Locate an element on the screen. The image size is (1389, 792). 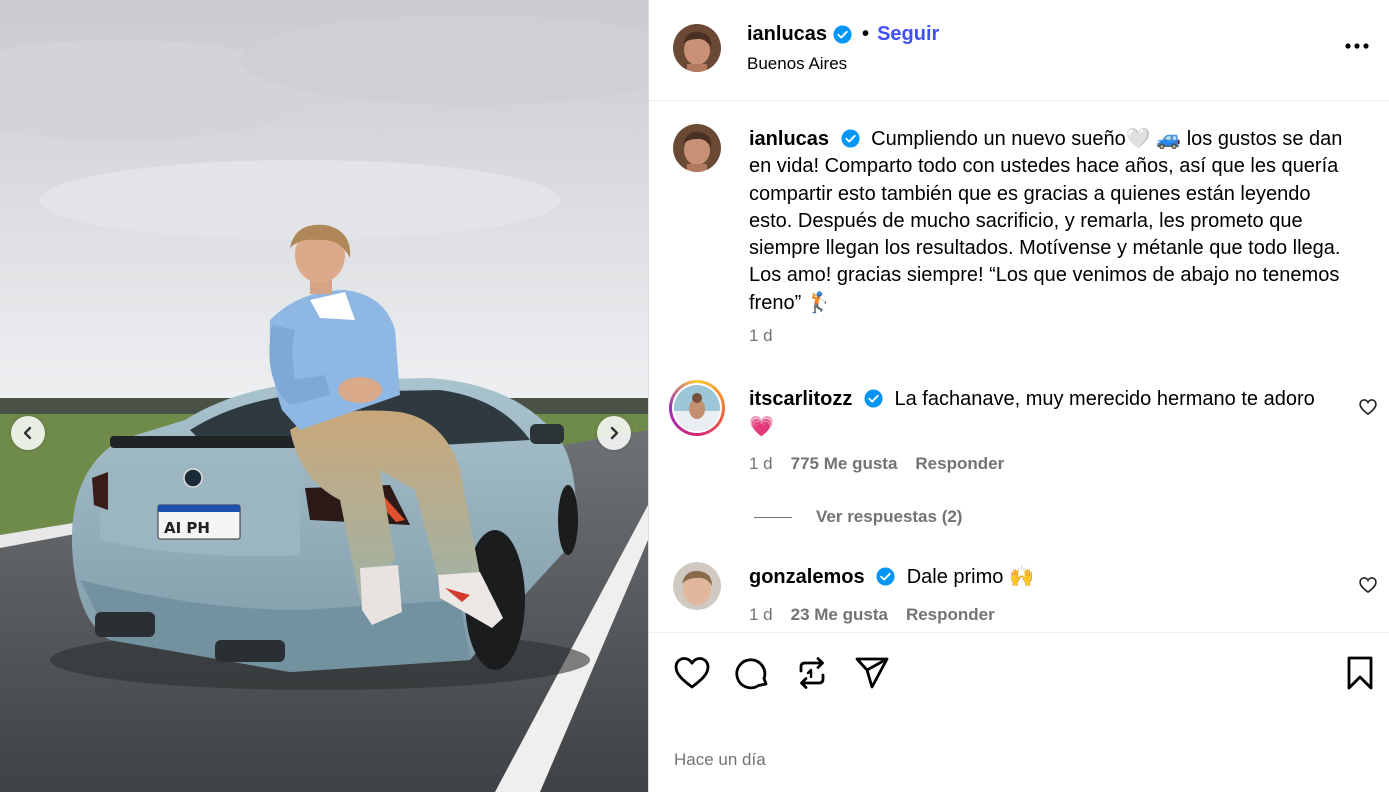
author-row: ianlucas • Seguir is located at coordinates (843, 34).